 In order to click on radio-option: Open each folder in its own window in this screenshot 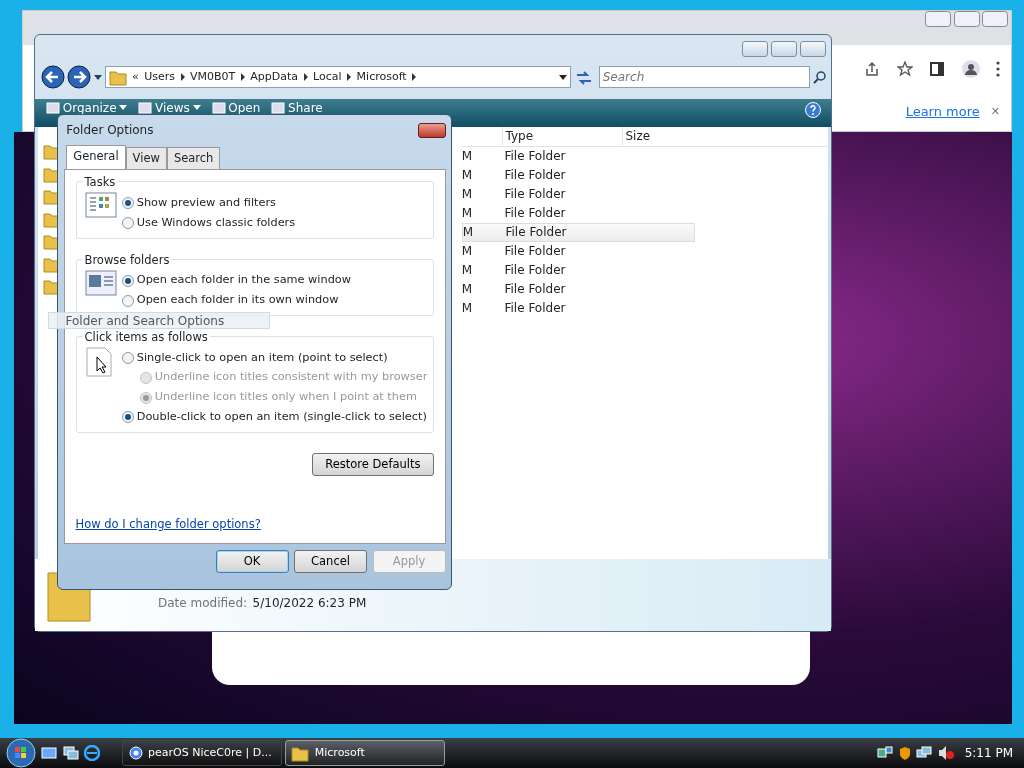, I will do `click(236, 300)`.